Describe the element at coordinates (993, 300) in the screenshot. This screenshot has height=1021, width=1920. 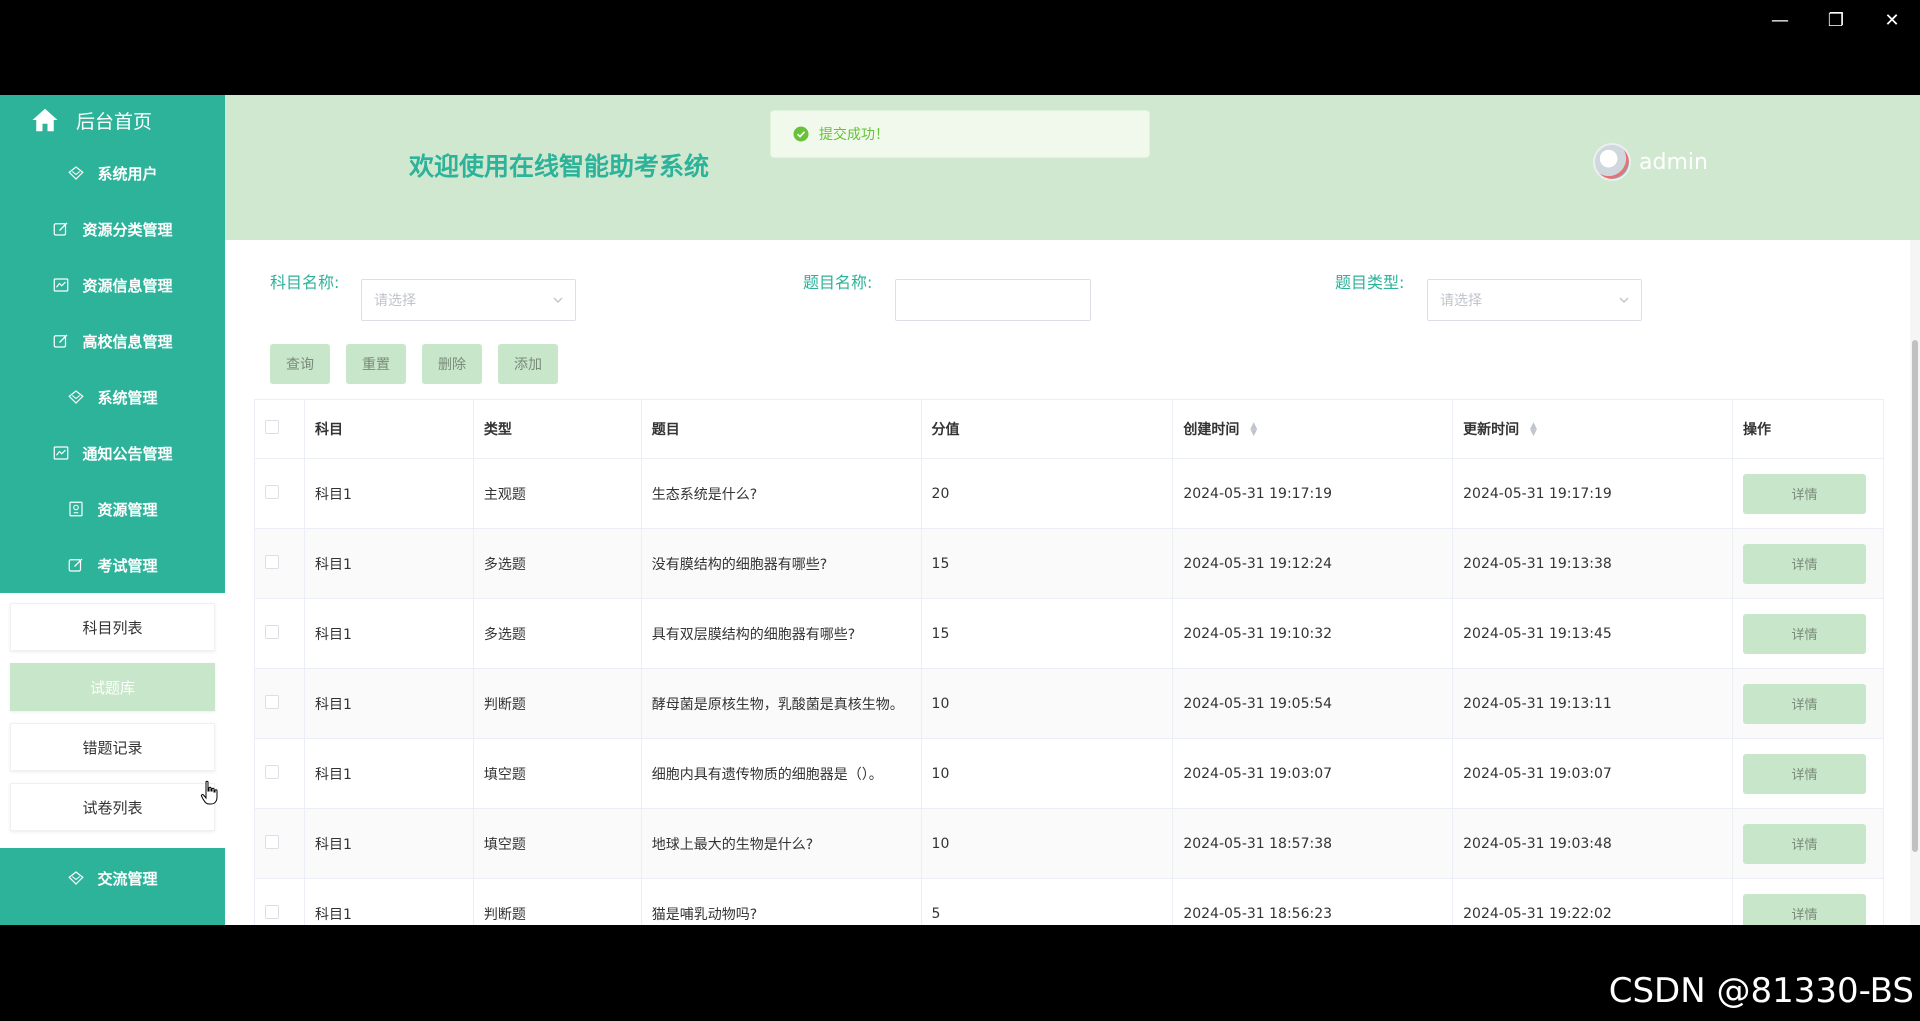
I see `question-input` at that location.